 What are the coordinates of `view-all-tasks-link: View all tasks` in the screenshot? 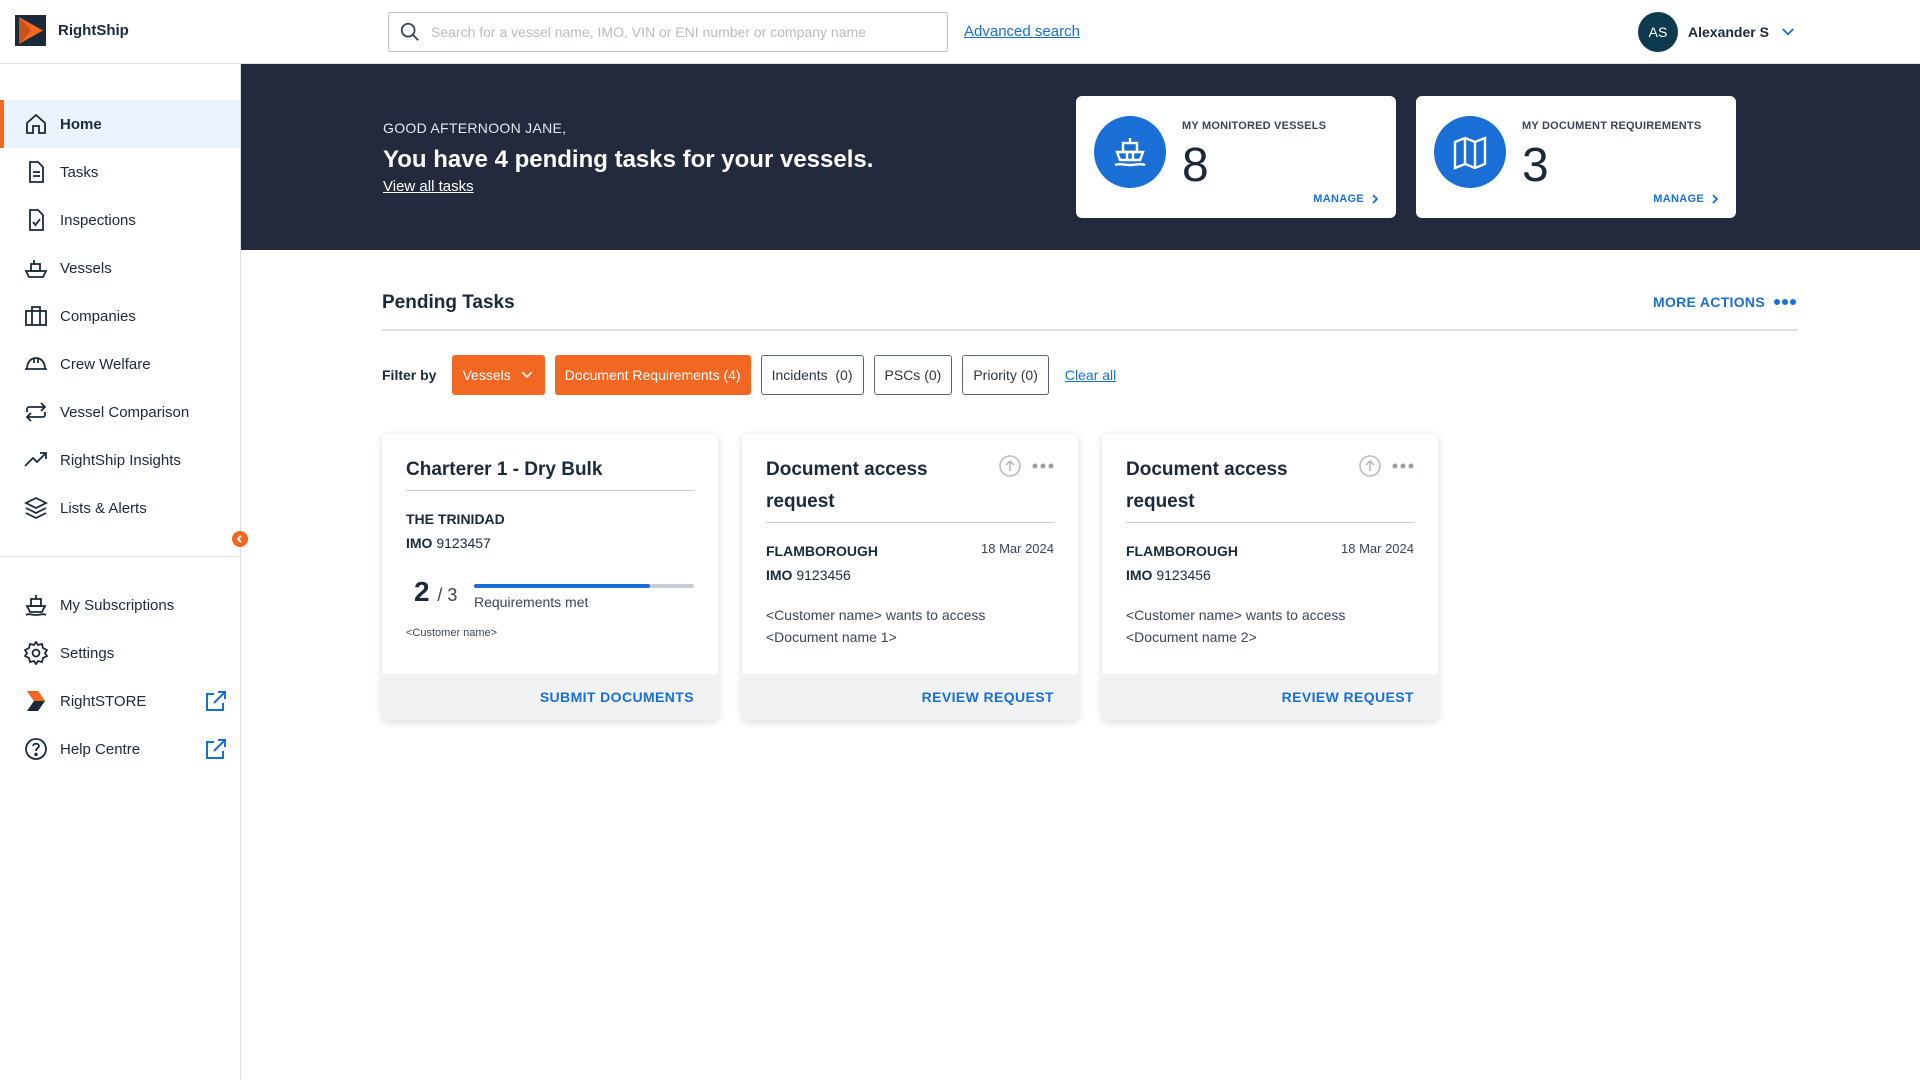 It's located at (428, 186).